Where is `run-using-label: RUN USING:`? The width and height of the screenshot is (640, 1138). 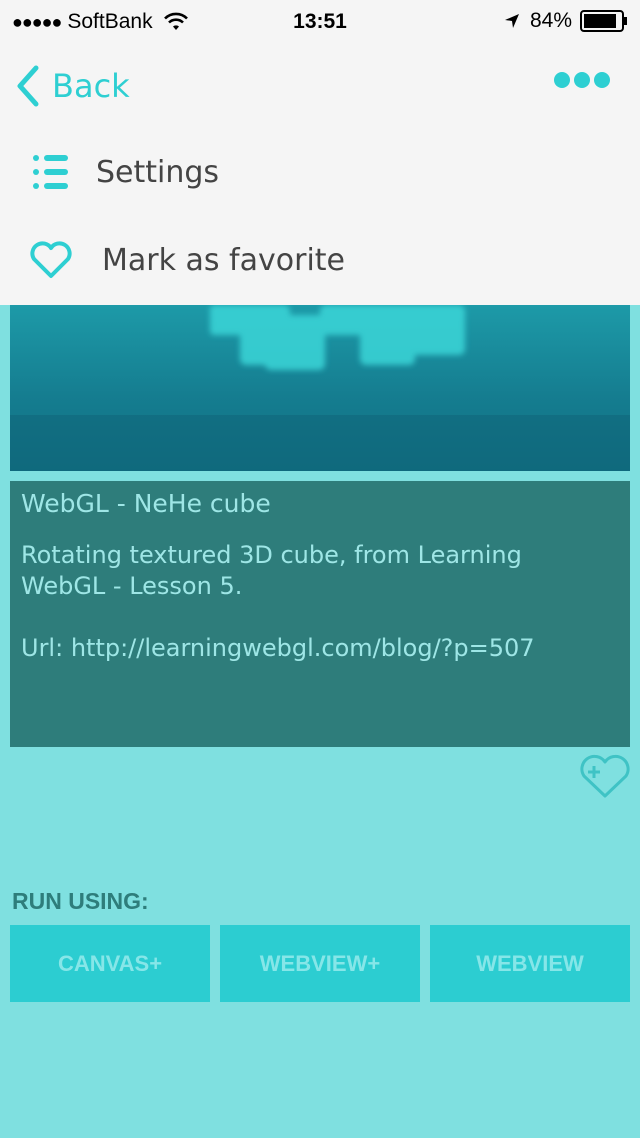
run-using-label: RUN USING: is located at coordinates (80, 901).